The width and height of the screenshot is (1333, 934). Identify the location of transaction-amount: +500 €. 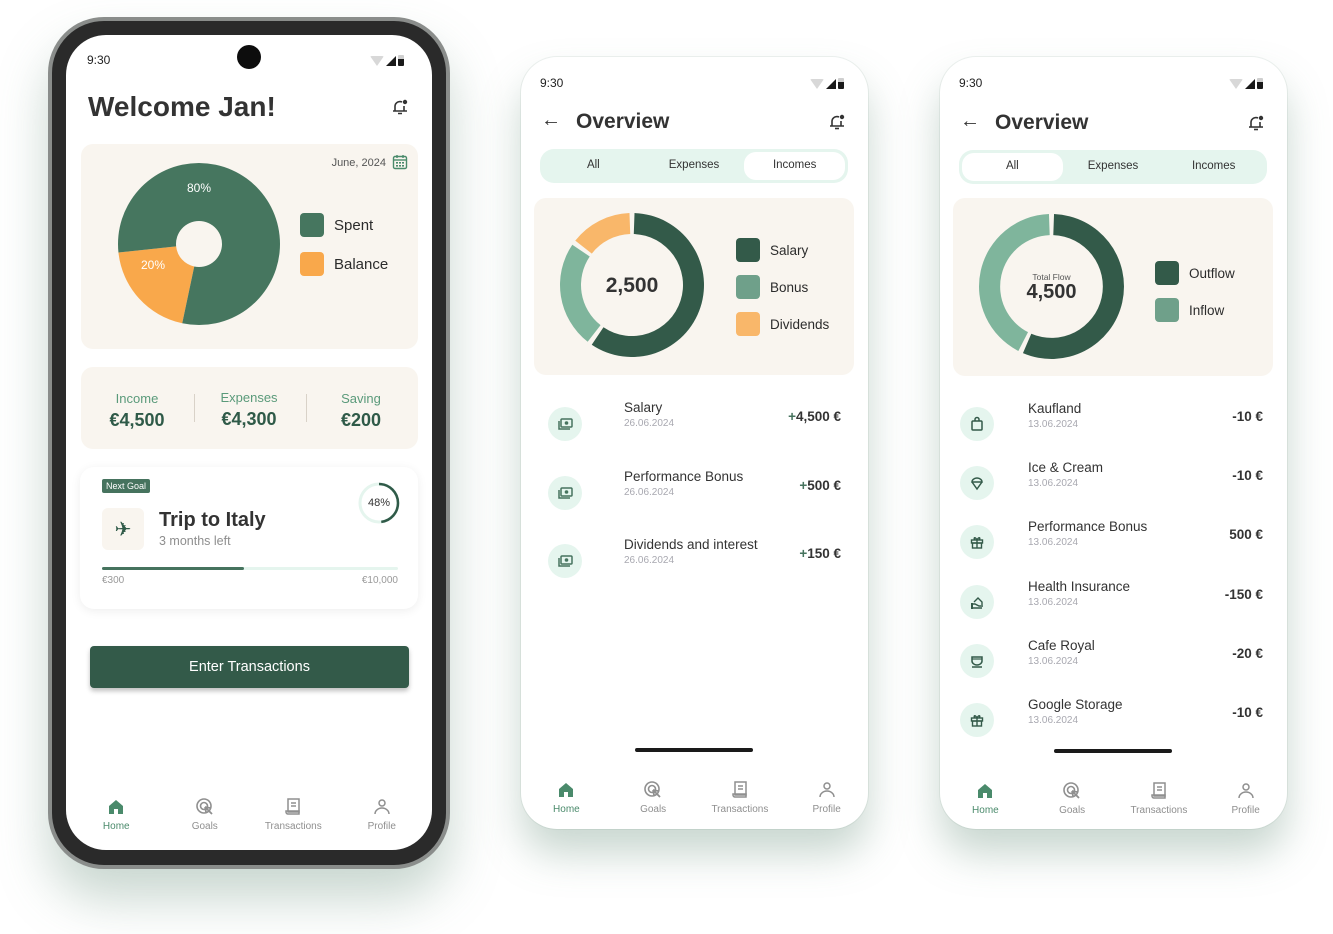
(820, 485).